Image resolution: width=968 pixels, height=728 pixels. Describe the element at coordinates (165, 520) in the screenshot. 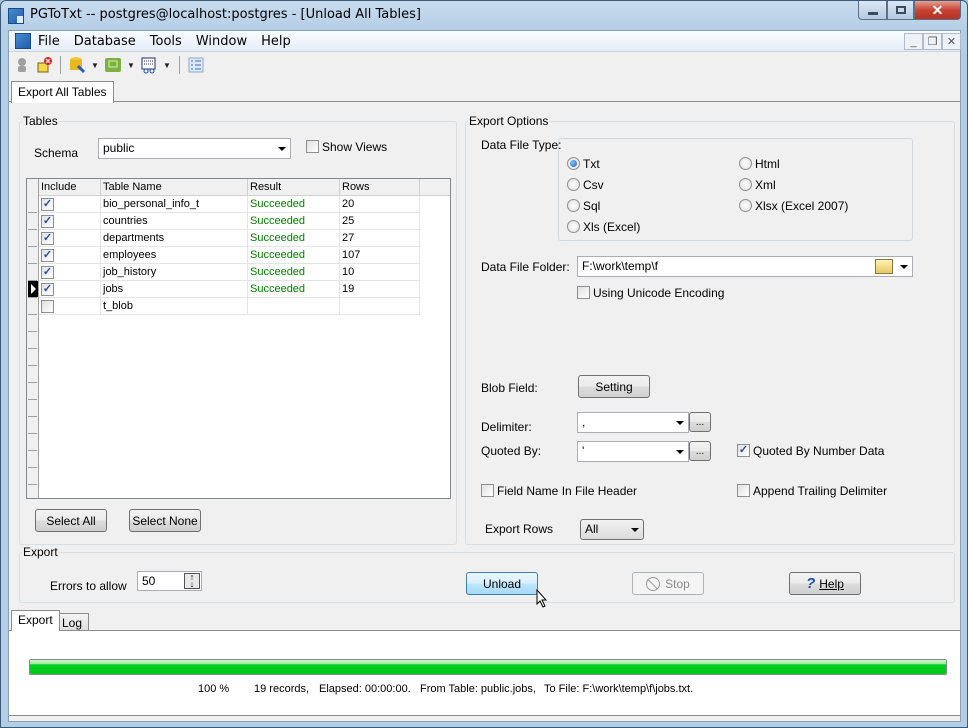

I see `select-none-button: Select None` at that location.